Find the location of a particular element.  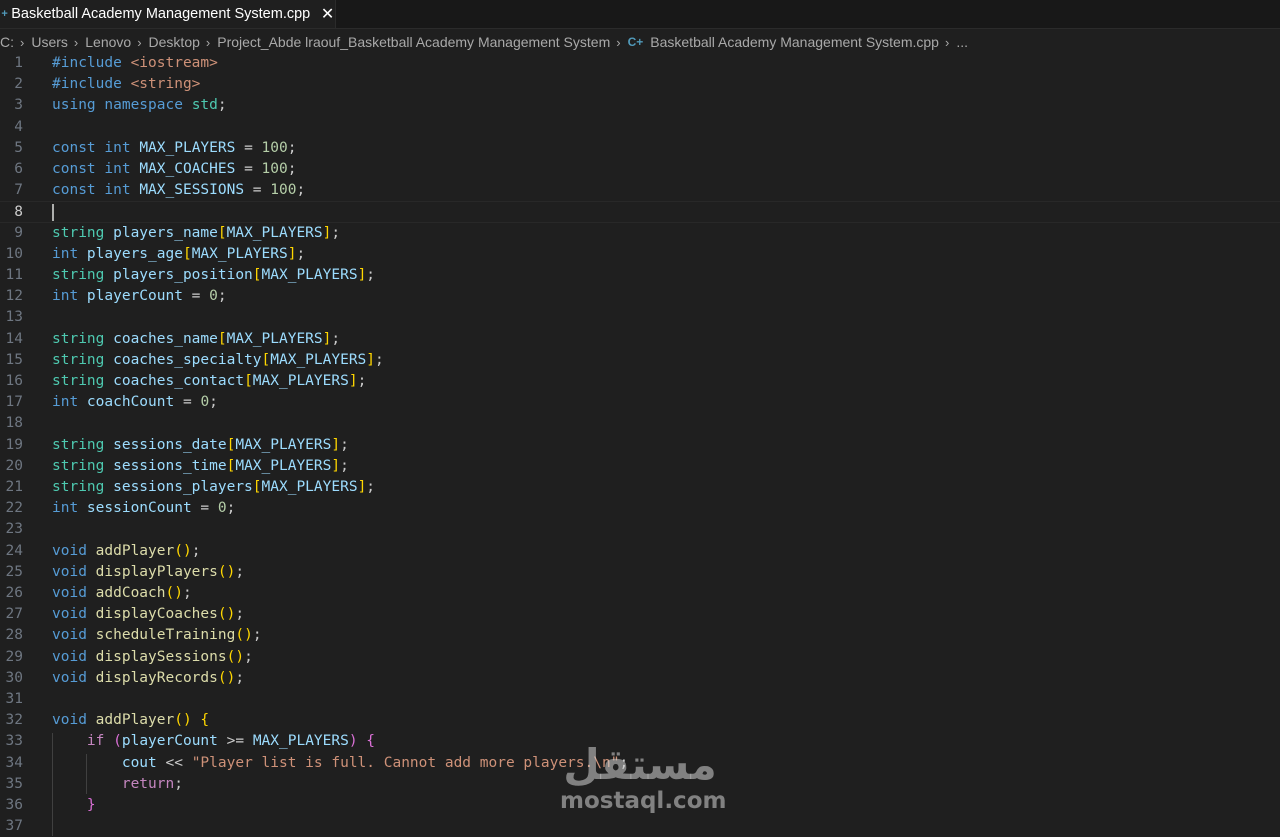

code-line: 15 string coaches_specialty[MAX_PLAYERS]; is located at coordinates (640, 360).